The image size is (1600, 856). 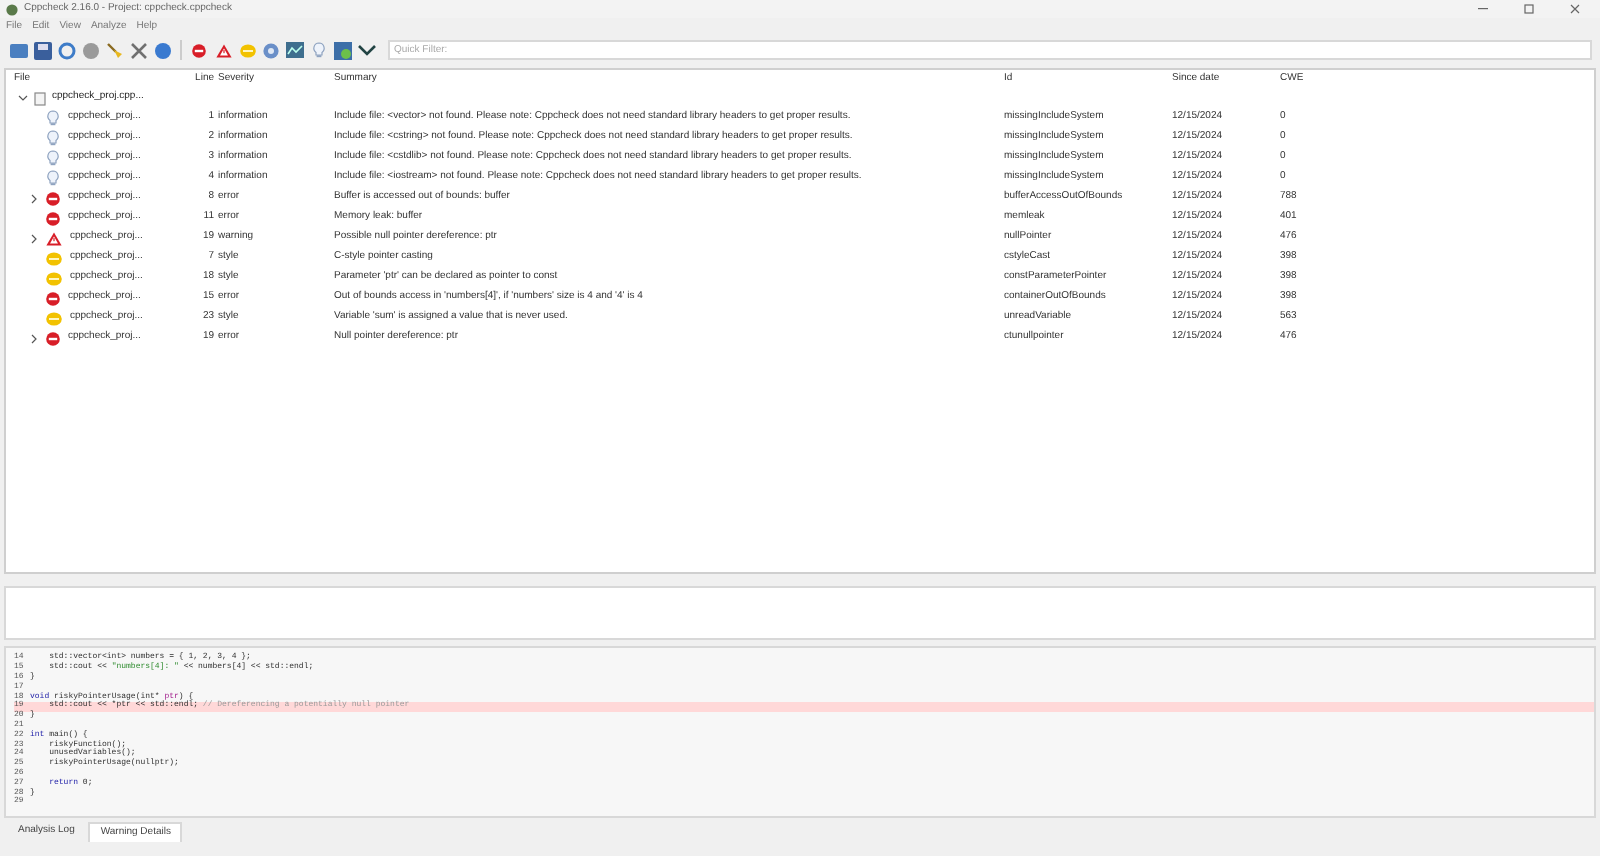 What do you see at coordinates (1528, 9) in the screenshot?
I see `maximize-icon` at bounding box center [1528, 9].